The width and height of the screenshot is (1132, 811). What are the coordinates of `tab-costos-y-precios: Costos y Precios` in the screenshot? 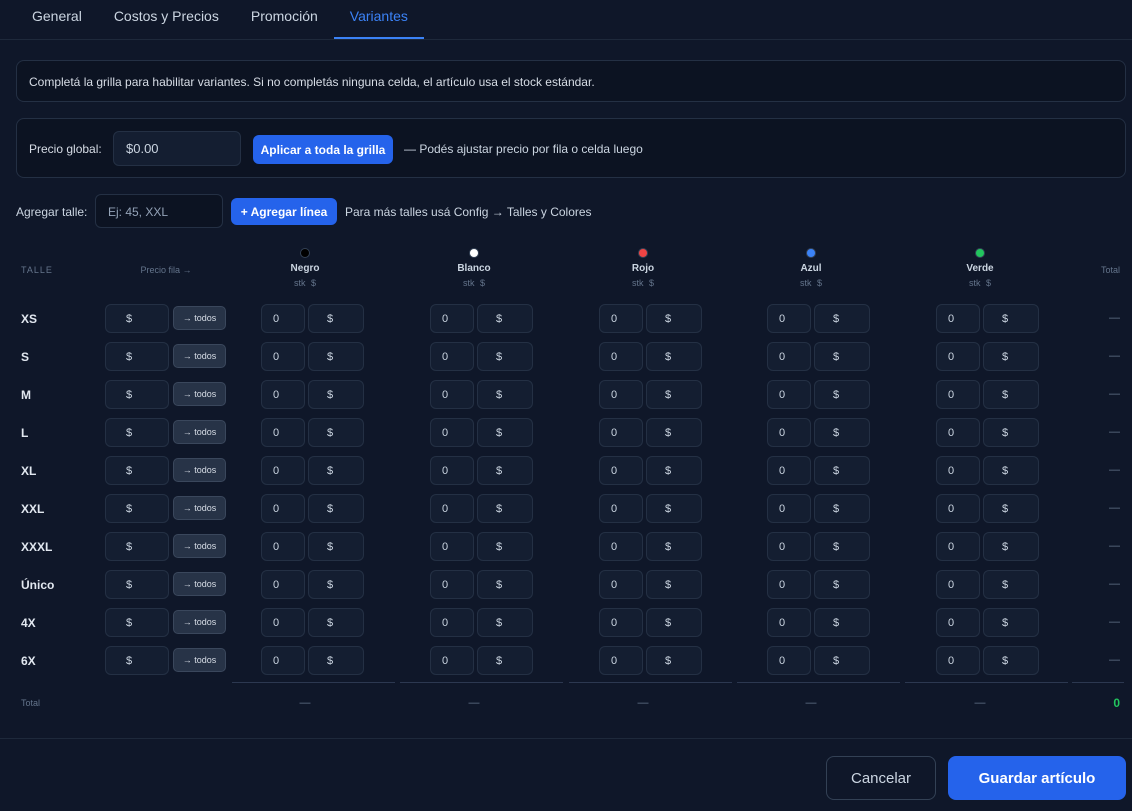 It's located at (166, 19).